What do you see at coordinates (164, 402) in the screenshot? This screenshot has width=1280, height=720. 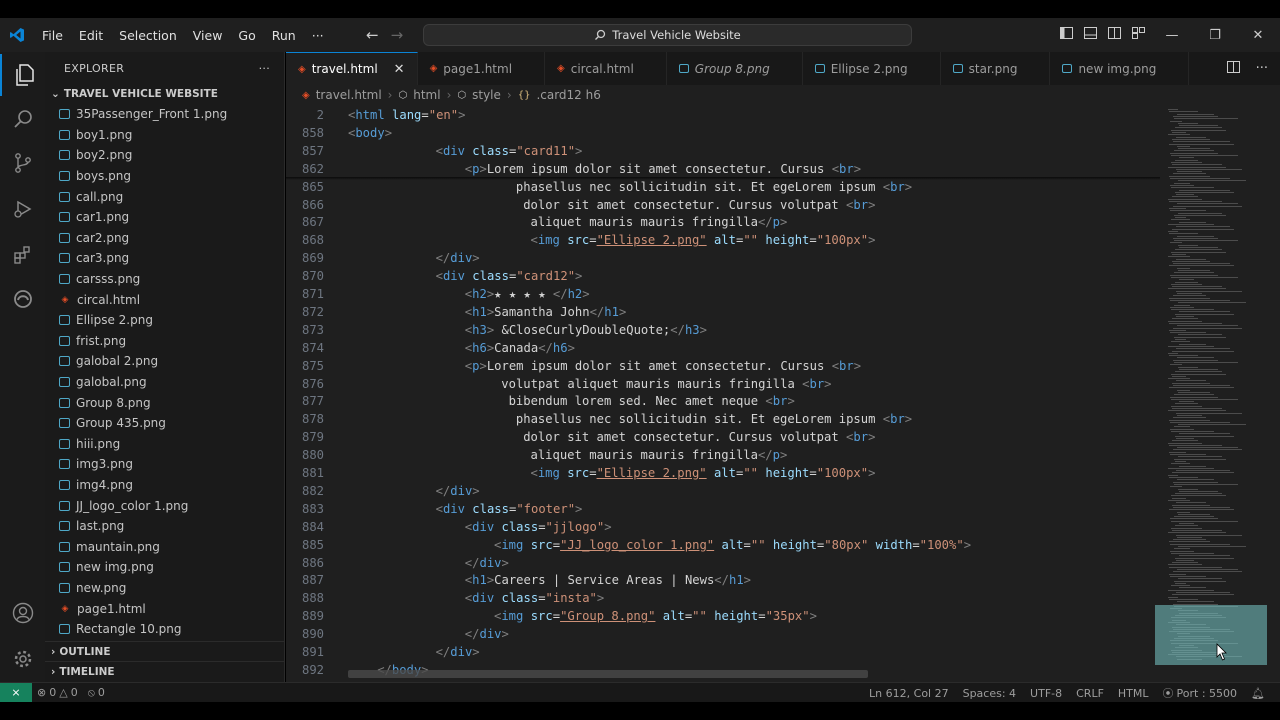 I see `file-item: Group 8.png` at bounding box center [164, 402].